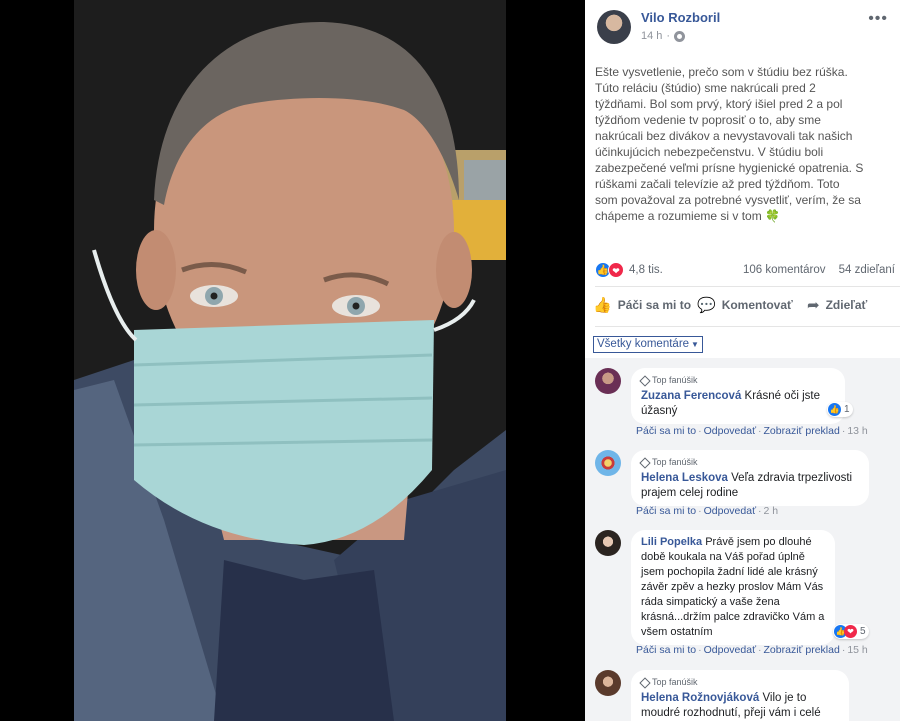  I want to click on comment-text: moudré rozhodnutí, přeji vám i celé vaši, so click(731, 713).